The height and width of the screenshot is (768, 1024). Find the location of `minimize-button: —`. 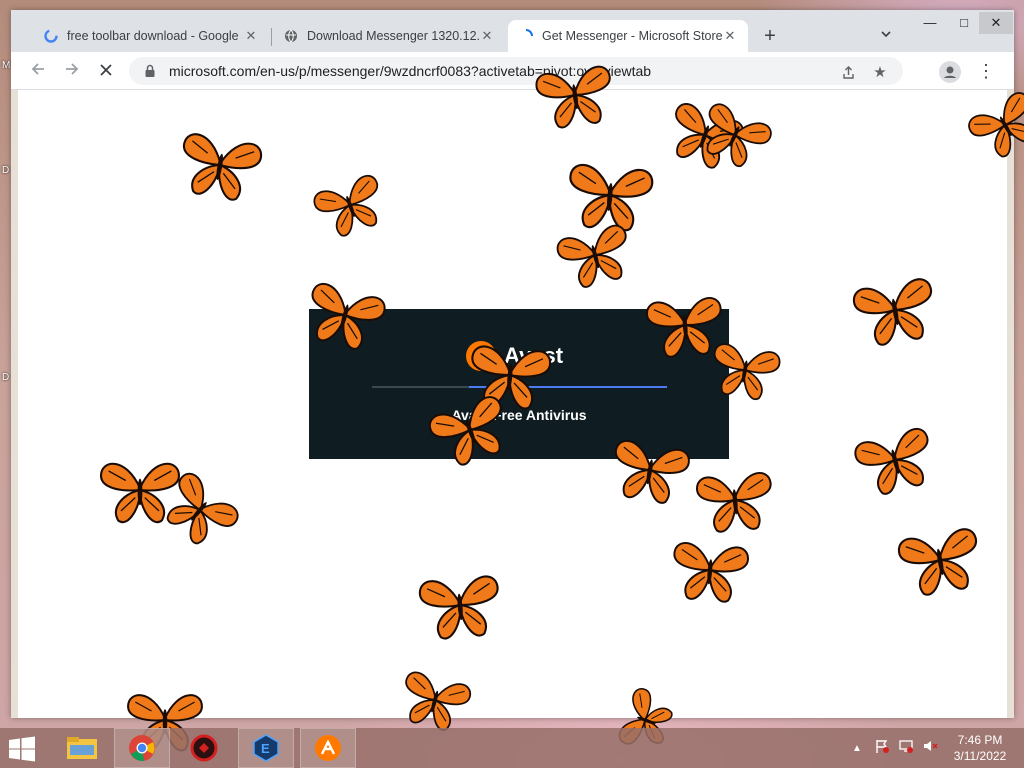

minimize-button: — is located at coordinates (930, 23).